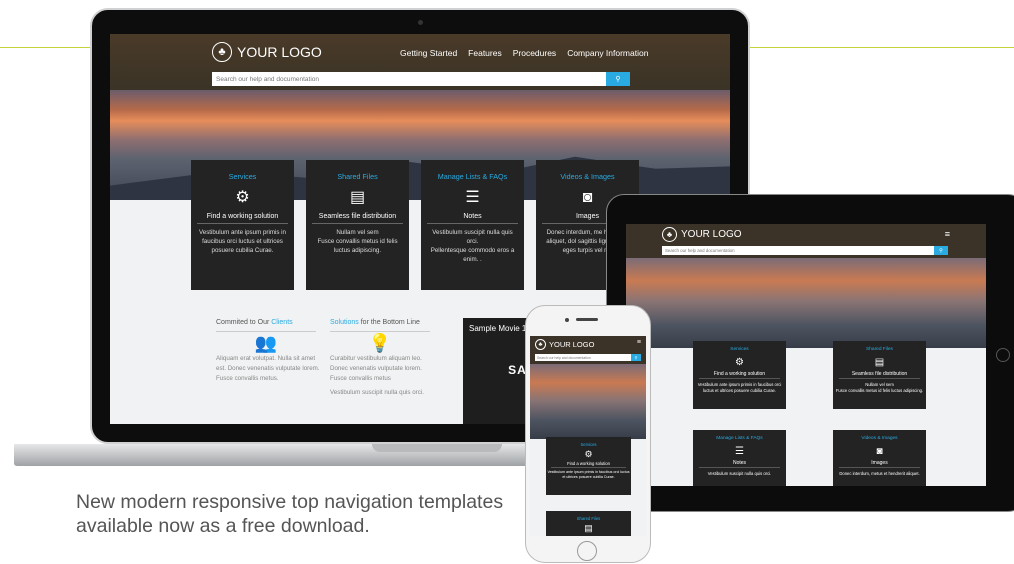 The image size is (1014, 564). What do you see at coordinates (485, 53) in the screenshot?
I see `nav-item-features: Features` at bounding box center [485, 53].